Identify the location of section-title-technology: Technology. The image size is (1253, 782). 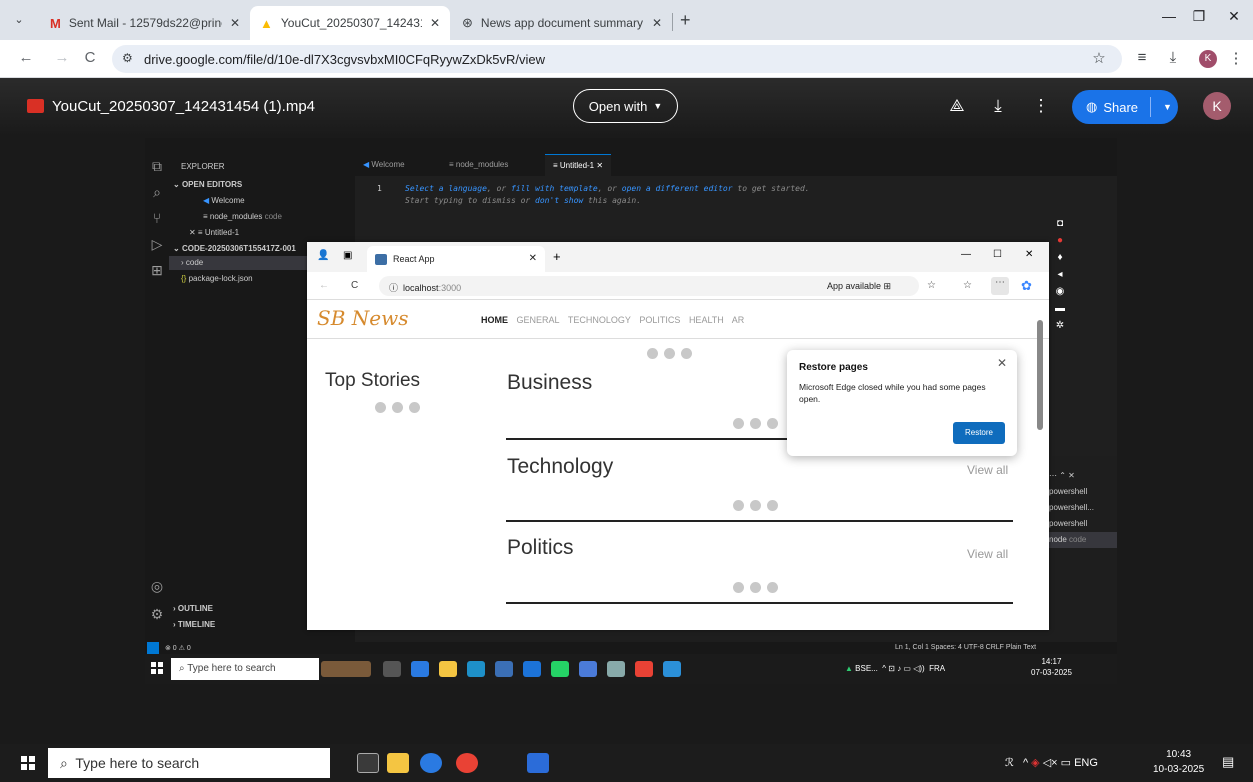
(560, 466).